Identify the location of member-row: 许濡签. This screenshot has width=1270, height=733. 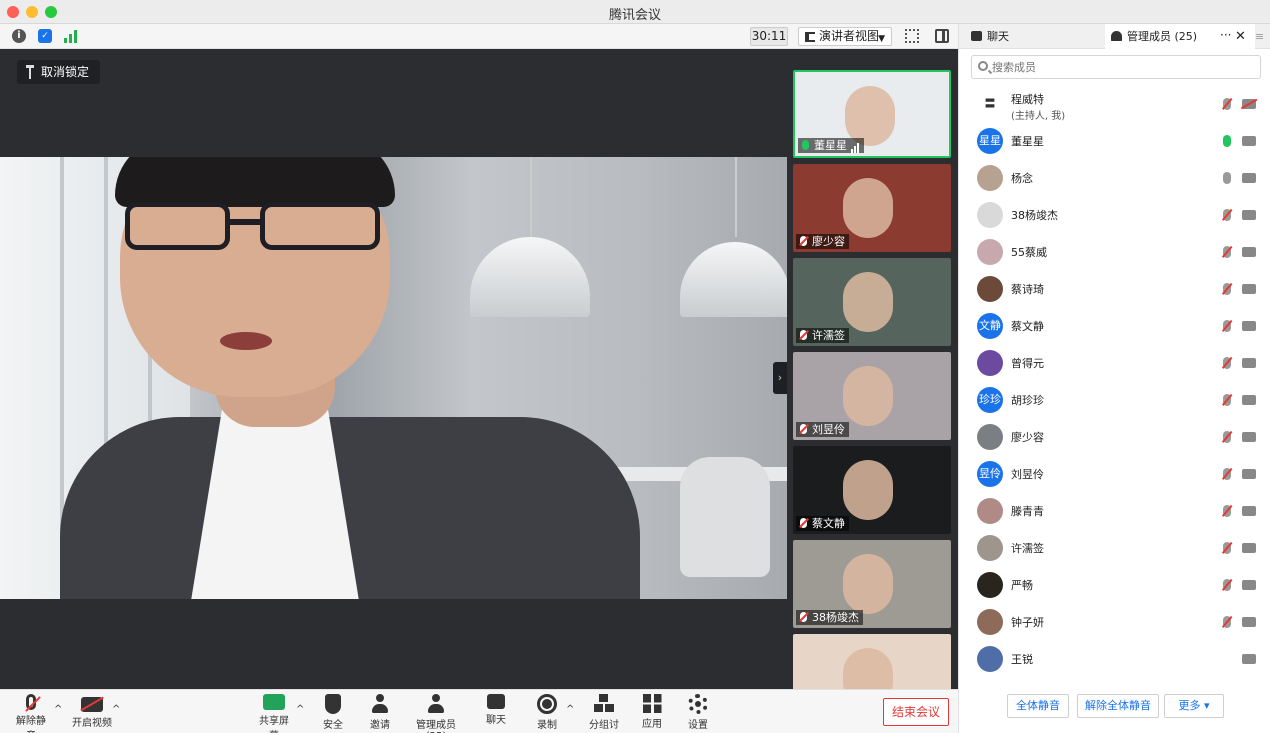
(1114, 548).